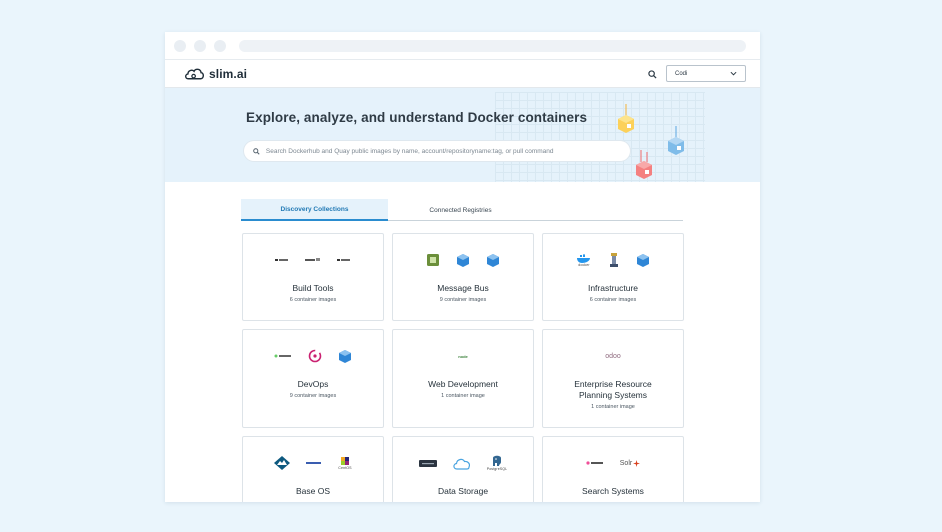  Describe the element at coordinates (195, 74) in the screenshot. I see `slim-cloud-logo-icon` at that location.